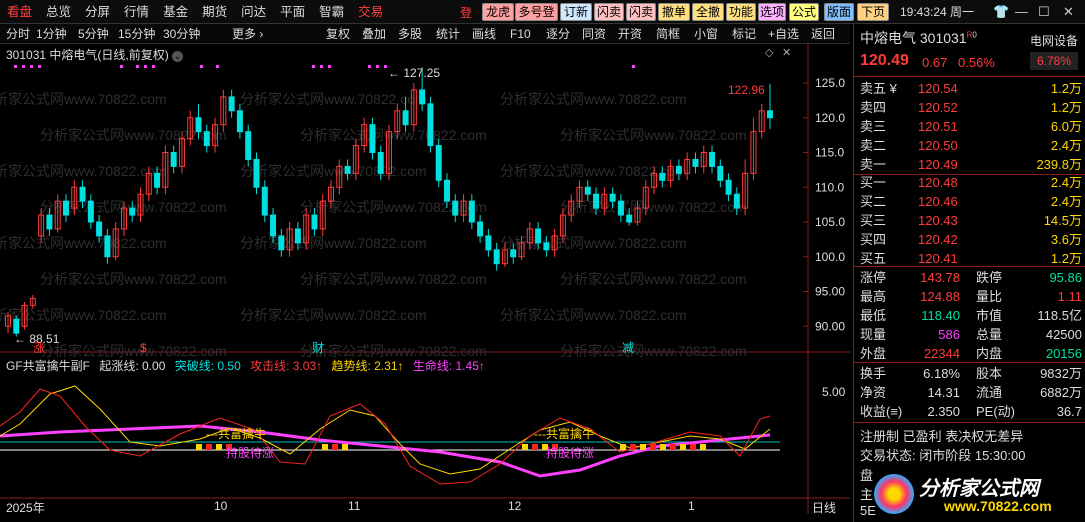 The width and height of the screenshot is (1085, 522). I want to click on tool-button: 复权, so click(338, 34).